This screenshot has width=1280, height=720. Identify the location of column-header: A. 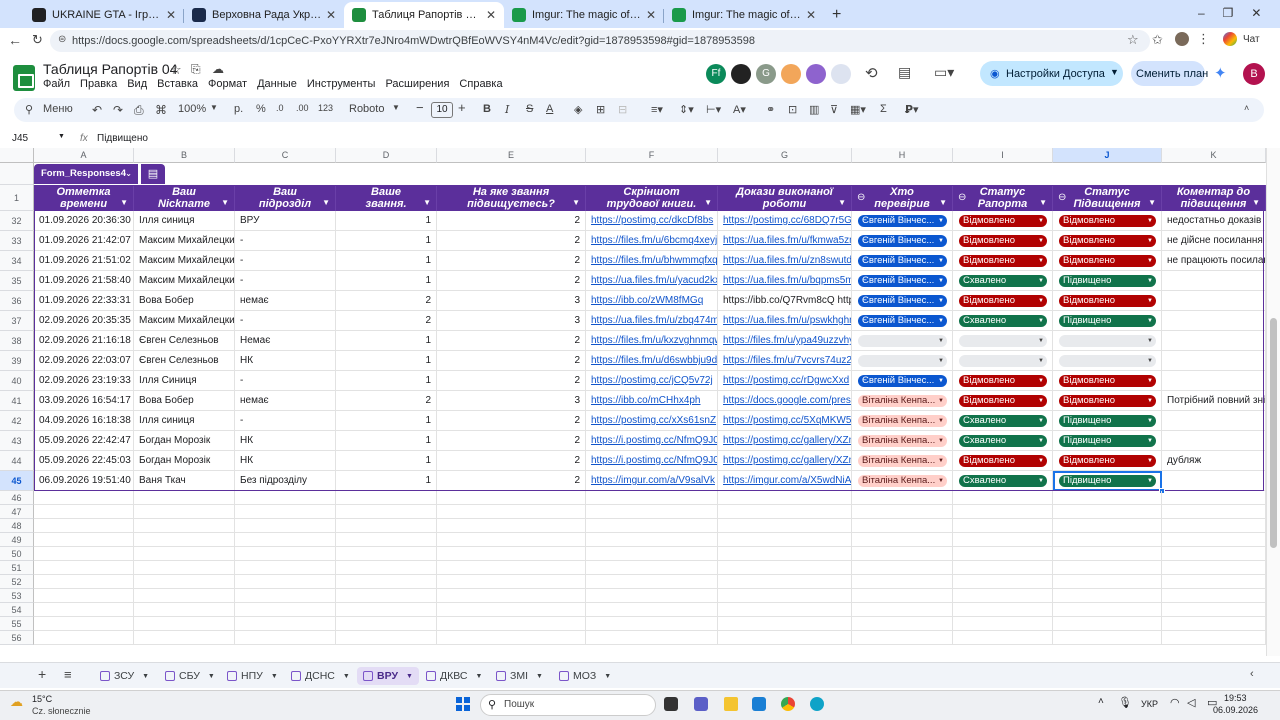
(84, 155).